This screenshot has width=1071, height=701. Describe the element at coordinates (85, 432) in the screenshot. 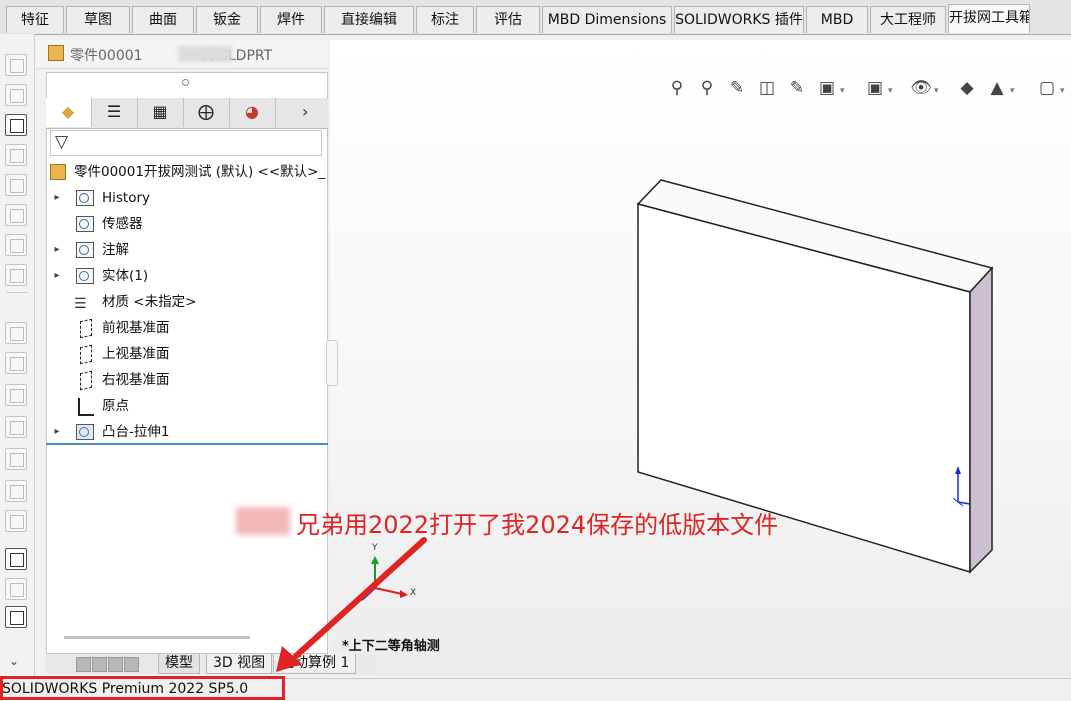

I see `extrude-feature-icon` at that location.